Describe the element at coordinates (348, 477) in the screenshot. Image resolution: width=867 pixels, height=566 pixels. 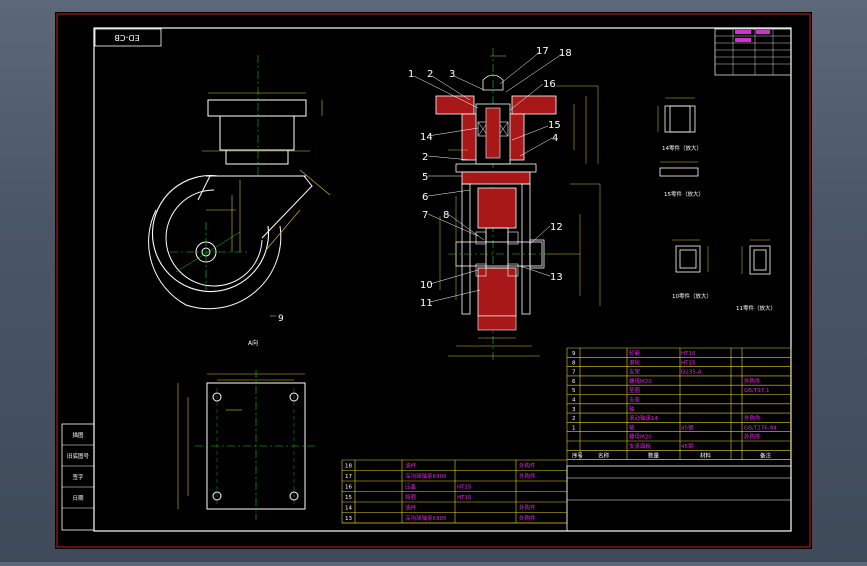
I see `parts2-row-no: 17` at that location.